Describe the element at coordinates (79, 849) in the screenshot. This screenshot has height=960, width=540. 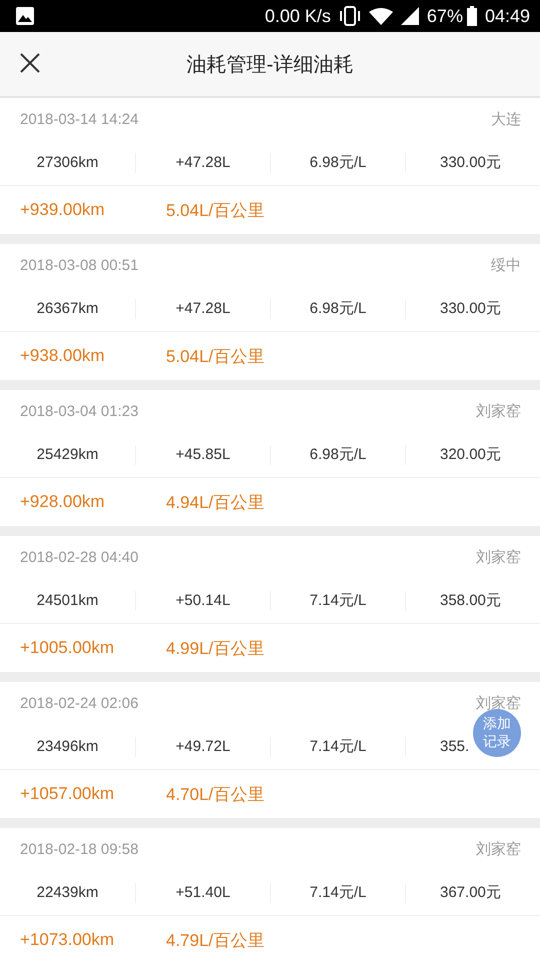
I see `record-date: 2018-02-18 09:58` at that location.